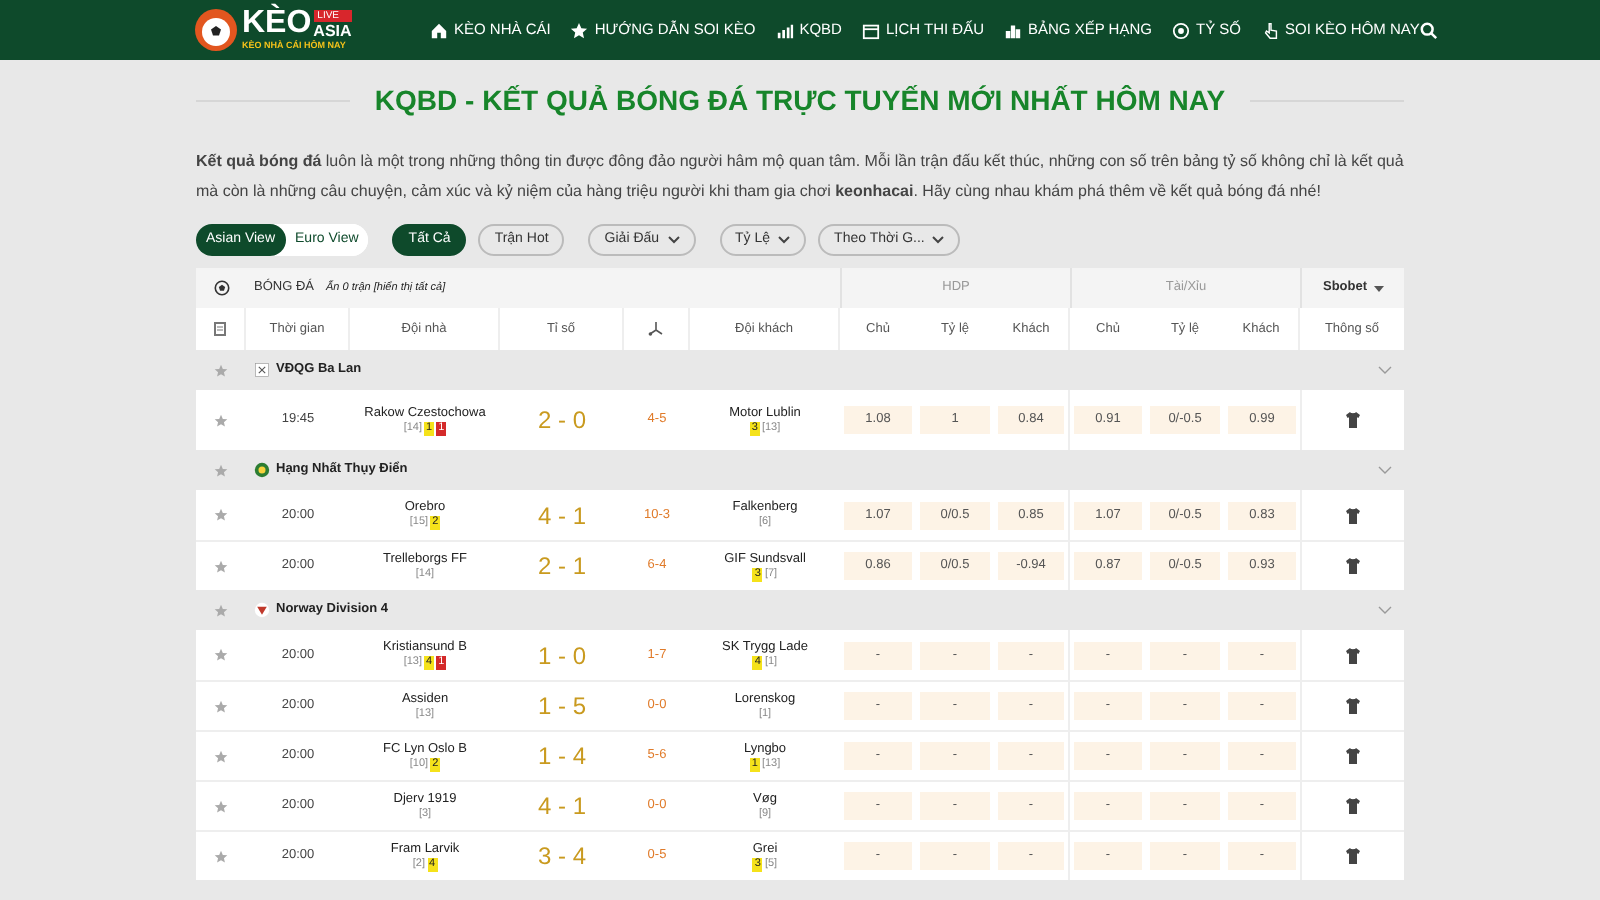  Describe the element at coordinates (1270, 30) in the screenshot. I see `hand-icon` at that location.